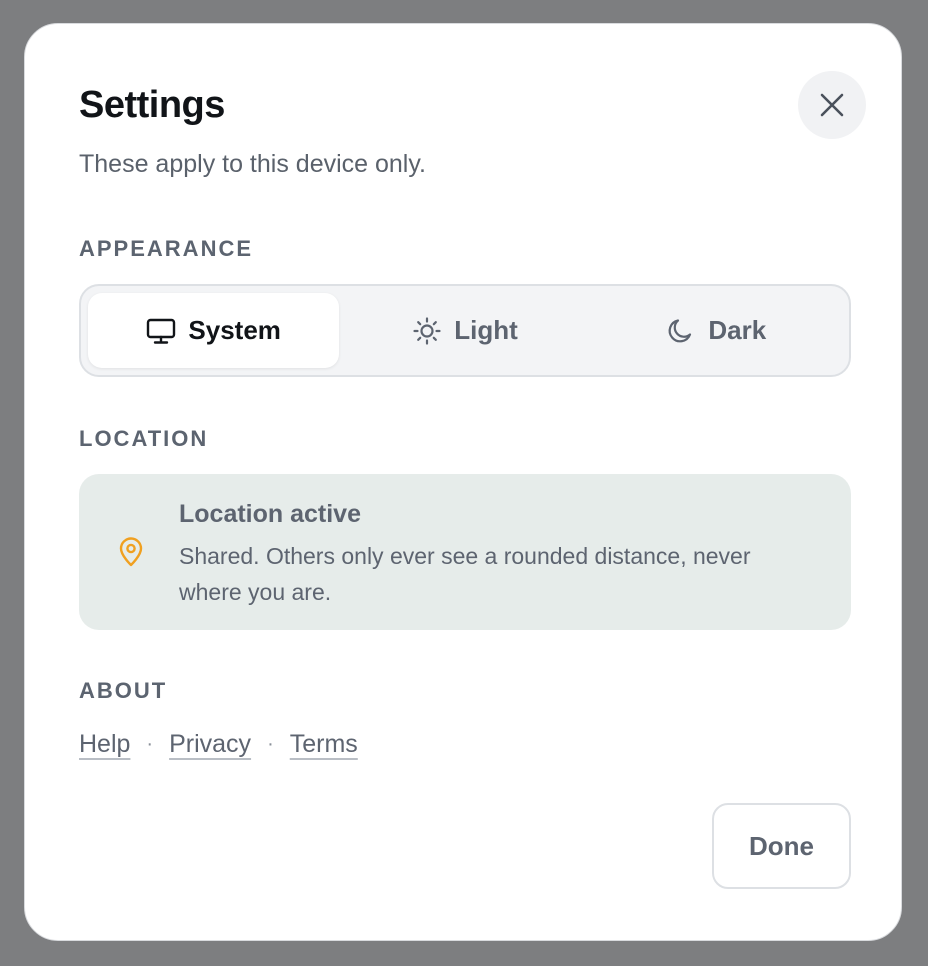 The image size is (928, 966). What do you see at coordinates (161, 331) in the screenshot?
I see `monitor-icon` at bounding box center [161, 331].